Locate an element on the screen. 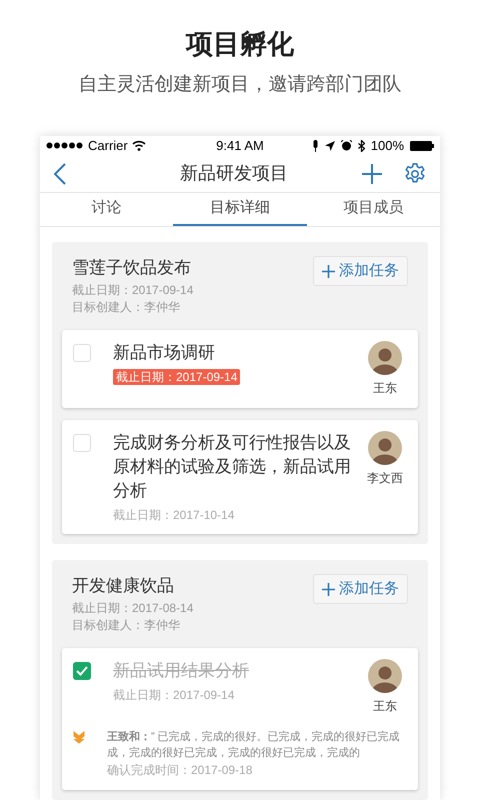 The height and width of the screenshot is (800, 480). task-title: 新品市场调研 is located at coordinates (164, 353).